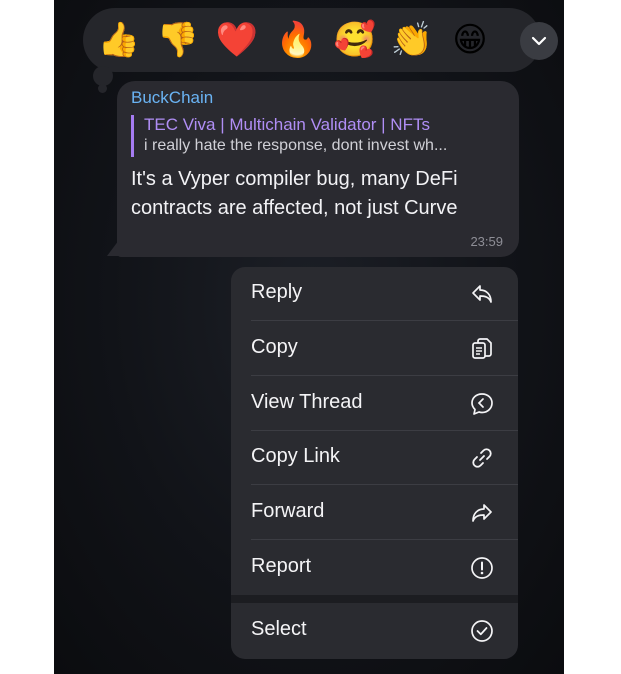 This screenshot has height=674, width=621. What do you see at coordinates (102, 88) in the screenshot?
I see `reaction-bar-tail-dot` at bounding box center [102, 88].